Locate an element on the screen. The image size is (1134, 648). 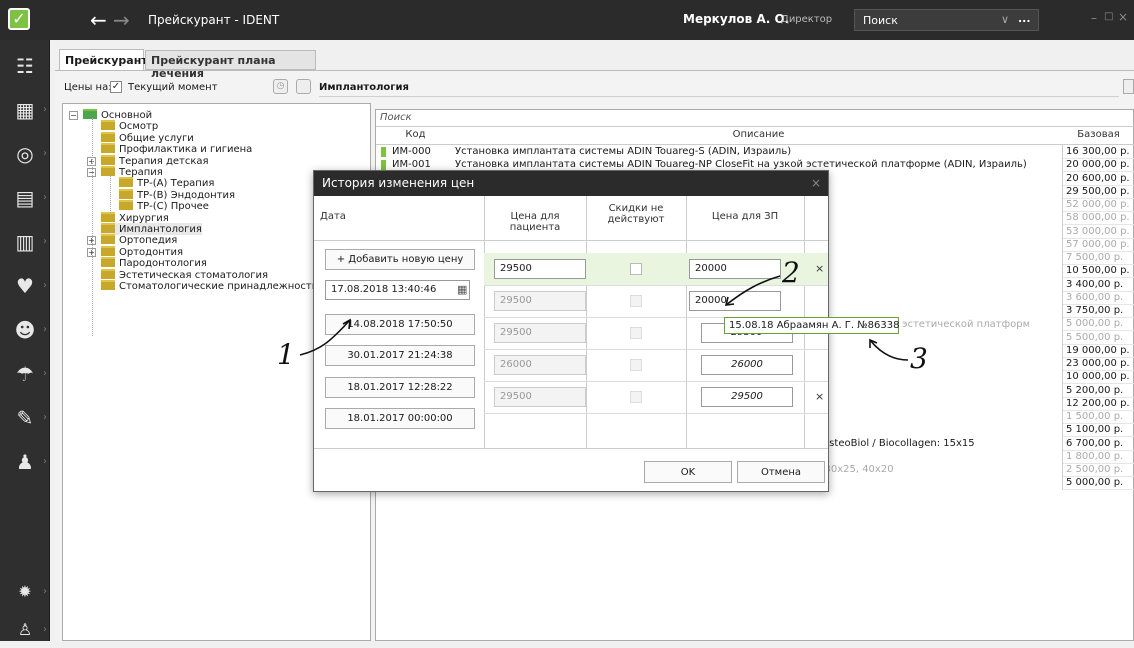
annotation-overlay is located at coordinates (604, 318).